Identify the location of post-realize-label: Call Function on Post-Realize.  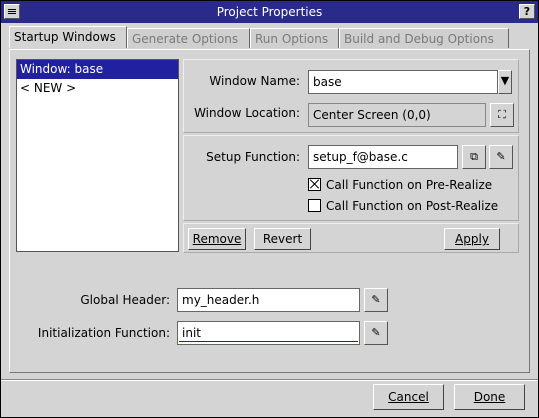
(412, 206).